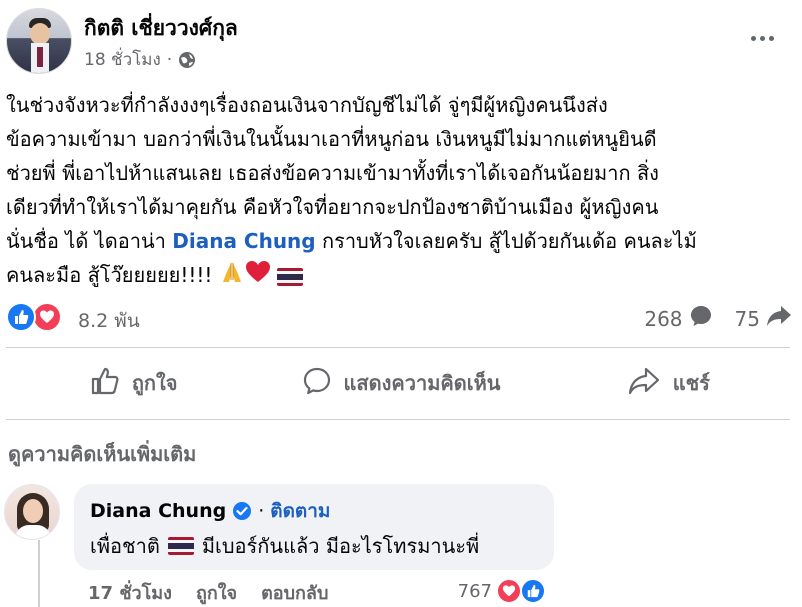 The height and width of the screenshot is (607, 802). I want to click on like-button: ถูกใจ, so click(133, 383).